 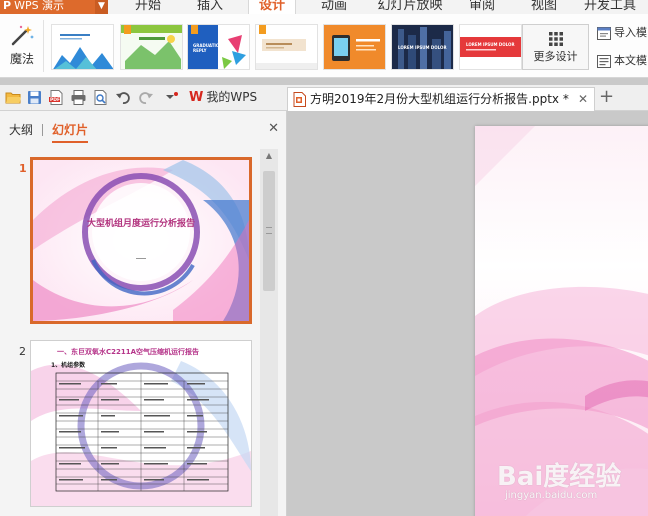 I want to click on app-menu-button: P WPS 演示 ▼, so click(x=54, y=7).